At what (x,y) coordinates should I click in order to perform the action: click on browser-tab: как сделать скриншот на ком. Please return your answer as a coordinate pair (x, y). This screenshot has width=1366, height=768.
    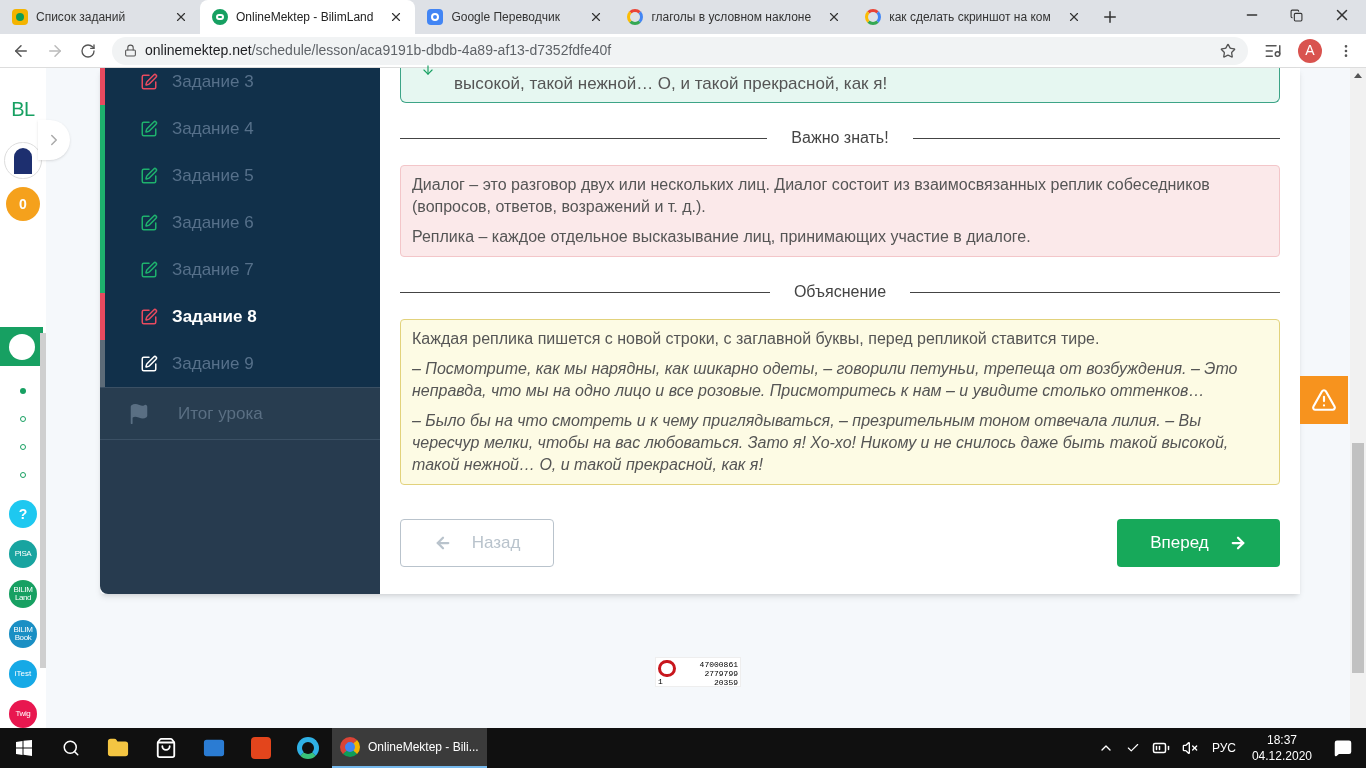
    Looking at the image, I should click on (973, 17).